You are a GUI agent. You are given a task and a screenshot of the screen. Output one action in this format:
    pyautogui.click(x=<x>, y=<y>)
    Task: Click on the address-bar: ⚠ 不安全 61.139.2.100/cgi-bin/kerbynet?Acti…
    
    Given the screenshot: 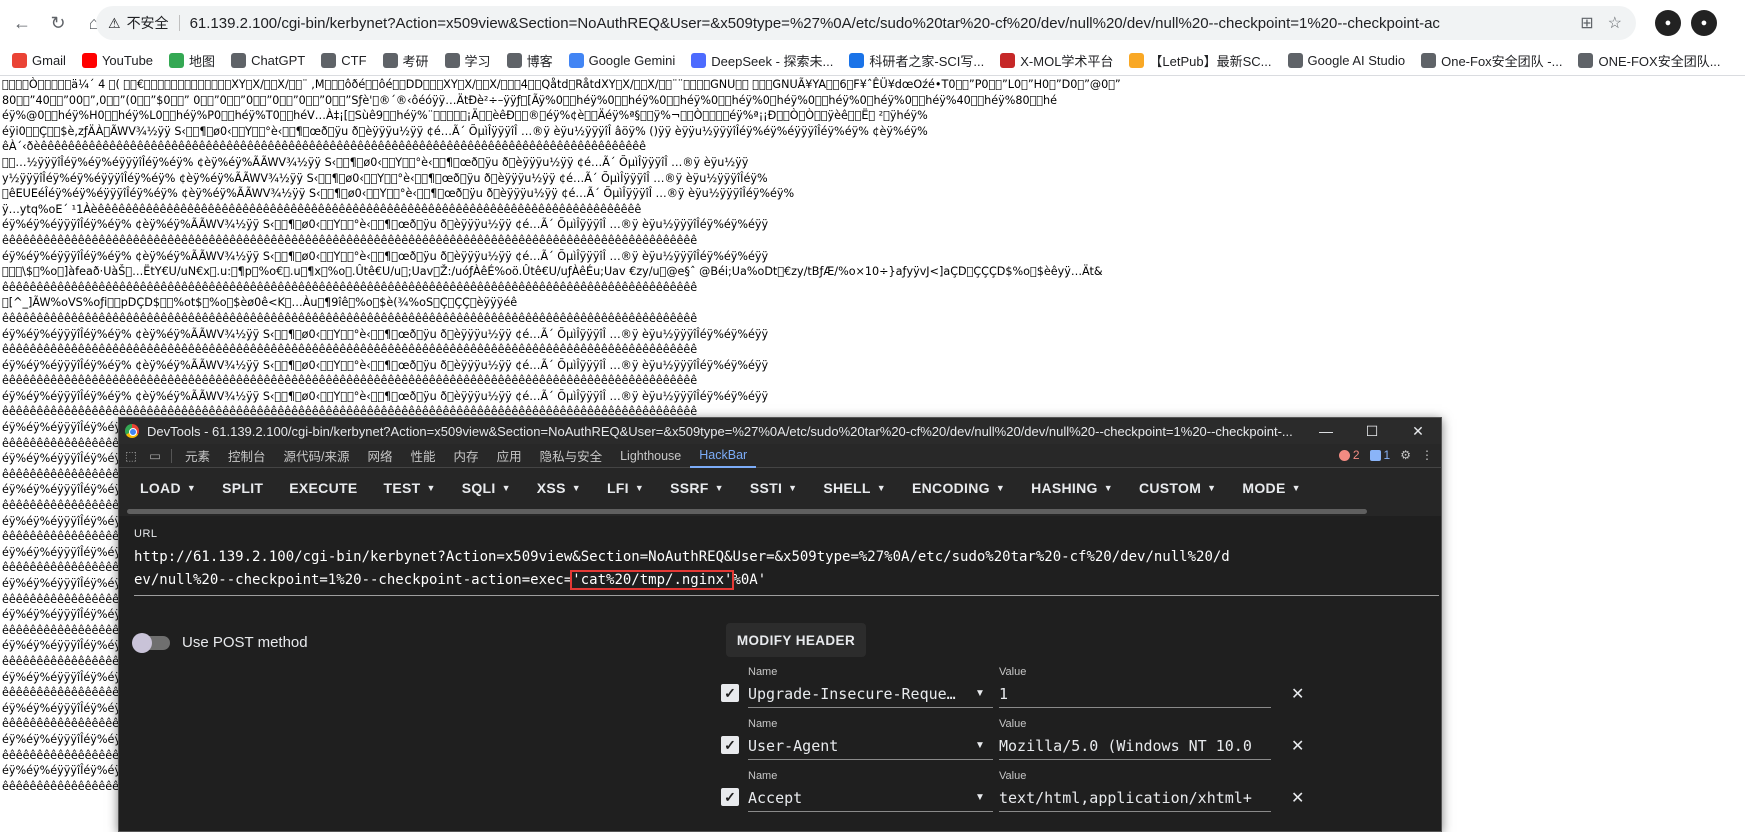 What is the action you would take?
    pyautogui.click(x=866, y=23)
    